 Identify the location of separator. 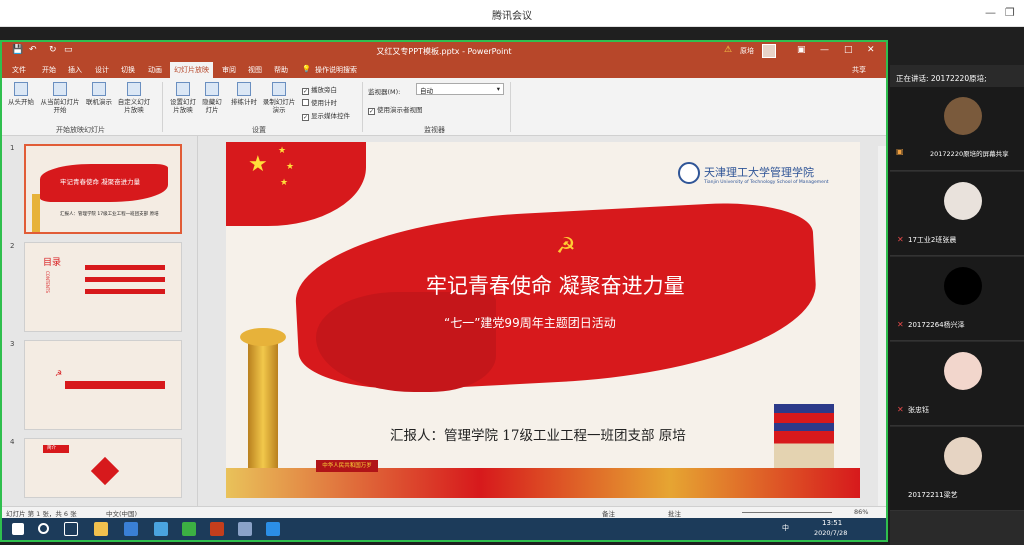
(510, 107).